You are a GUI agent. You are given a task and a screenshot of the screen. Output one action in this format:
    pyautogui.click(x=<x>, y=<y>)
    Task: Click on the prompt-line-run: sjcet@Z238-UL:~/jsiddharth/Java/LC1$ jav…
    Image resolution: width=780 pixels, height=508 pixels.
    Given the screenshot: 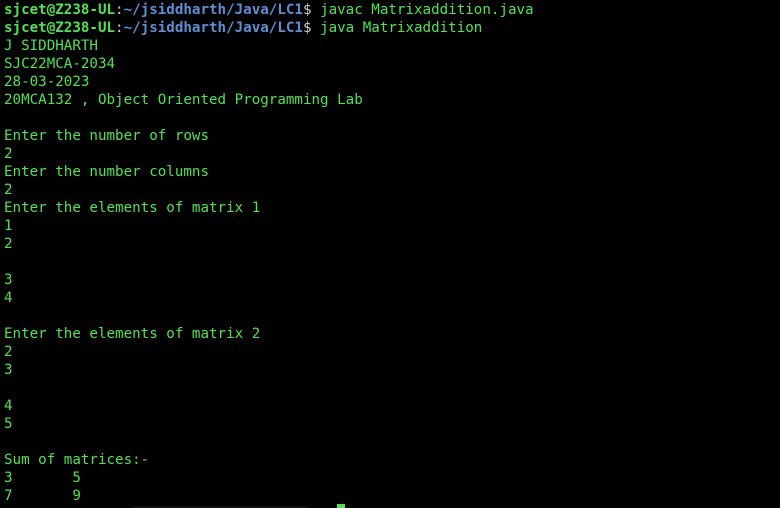 What is the action you would take?
    pyautogui.click(x=243, y=28)
    